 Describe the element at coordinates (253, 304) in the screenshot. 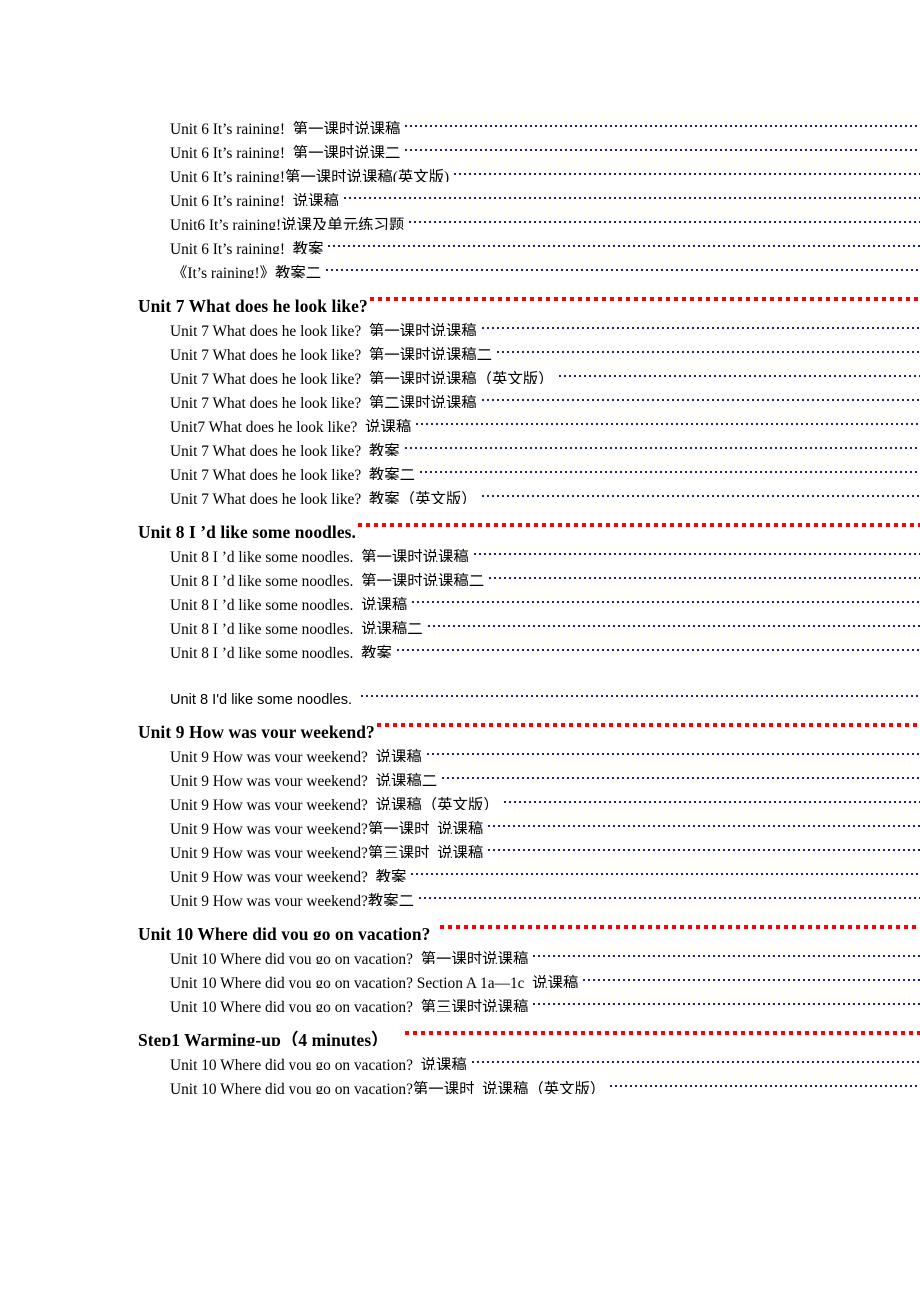

I see `toc-heading-label: Unit 7 What does he look like?` at that location.